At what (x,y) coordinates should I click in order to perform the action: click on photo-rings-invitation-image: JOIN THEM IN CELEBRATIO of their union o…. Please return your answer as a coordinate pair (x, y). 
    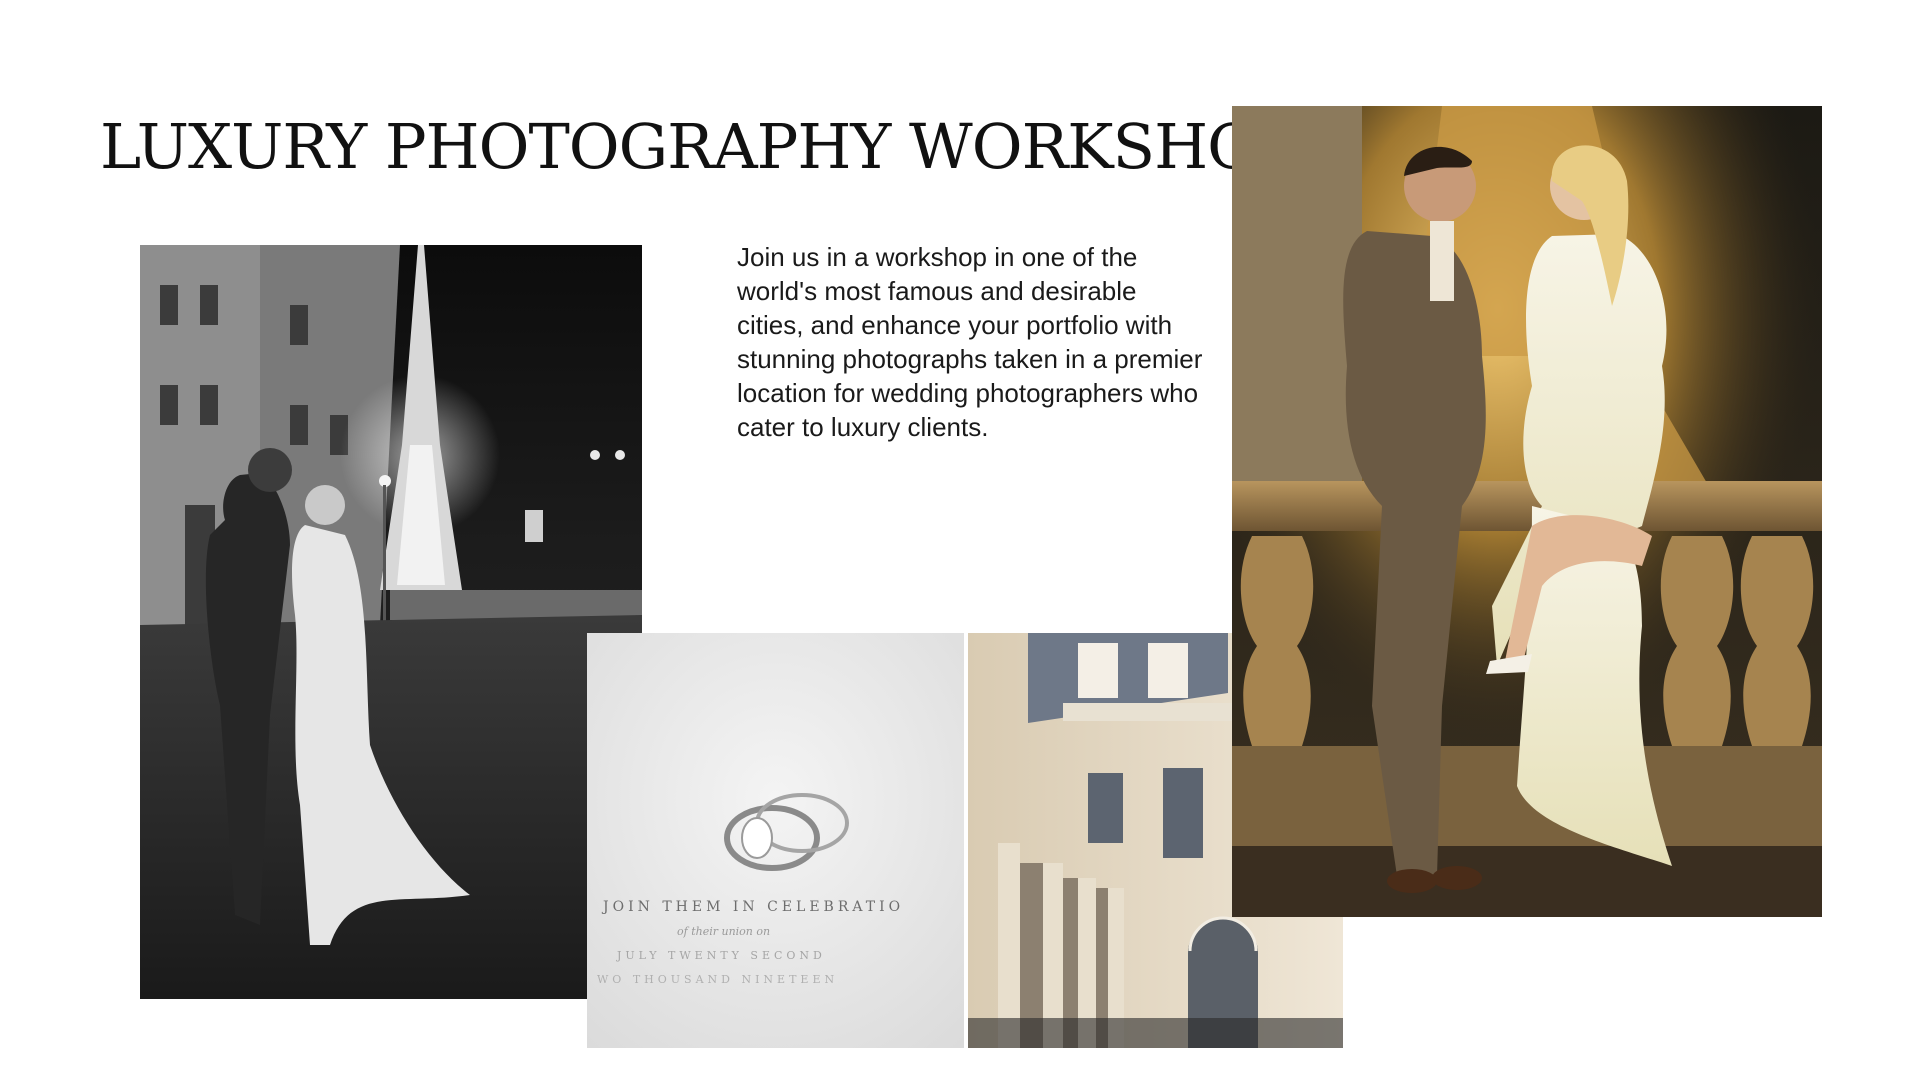
    Looking at the image, I should click on (775, 840).